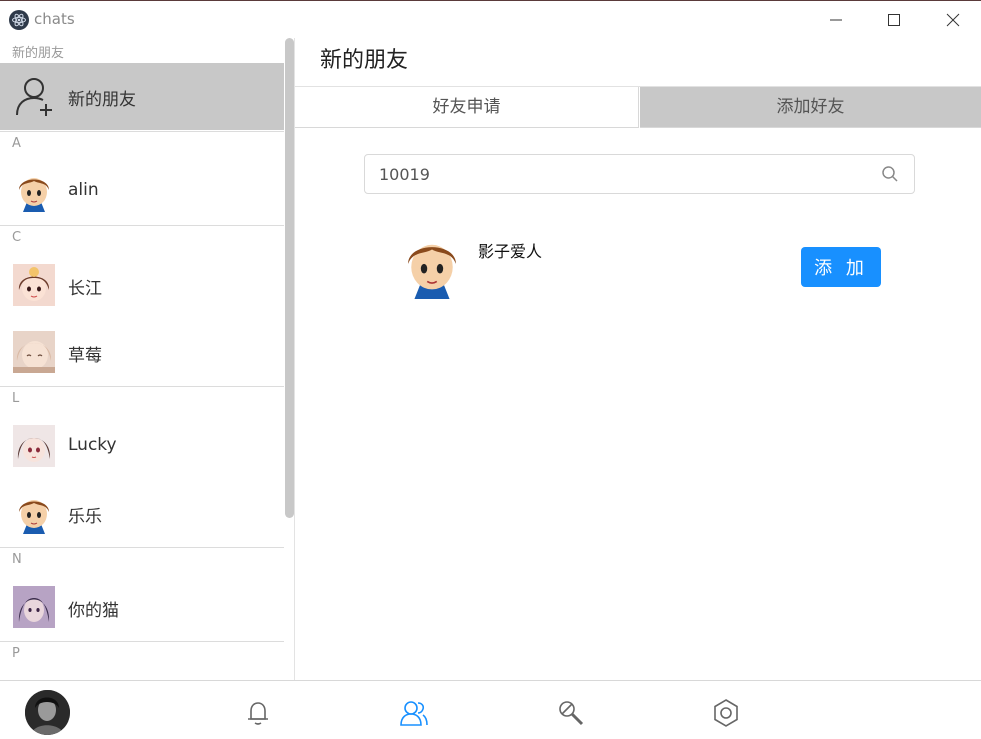  Describe the element at coordinates (619, 174) in the screenshot. I see `search-input` at that location.